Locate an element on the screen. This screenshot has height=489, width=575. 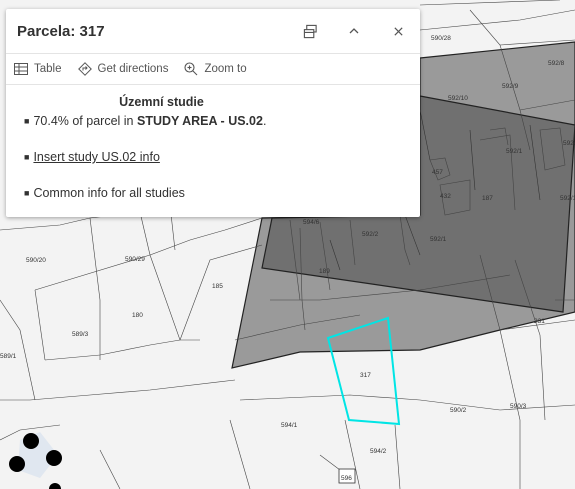
parcel-label: 457 is located at coordinates (437, 172).